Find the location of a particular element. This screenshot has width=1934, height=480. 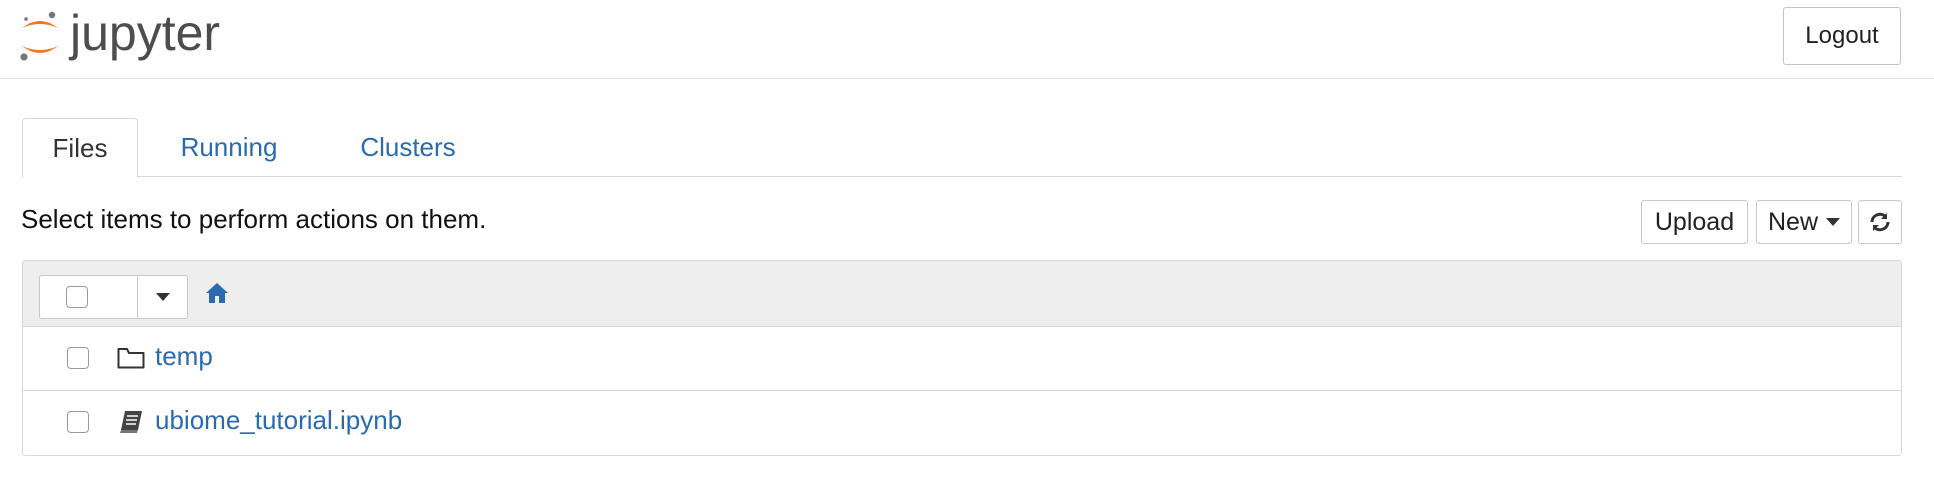

jupyter-logo-icon: jupyter is located at coordinates (120, 33).